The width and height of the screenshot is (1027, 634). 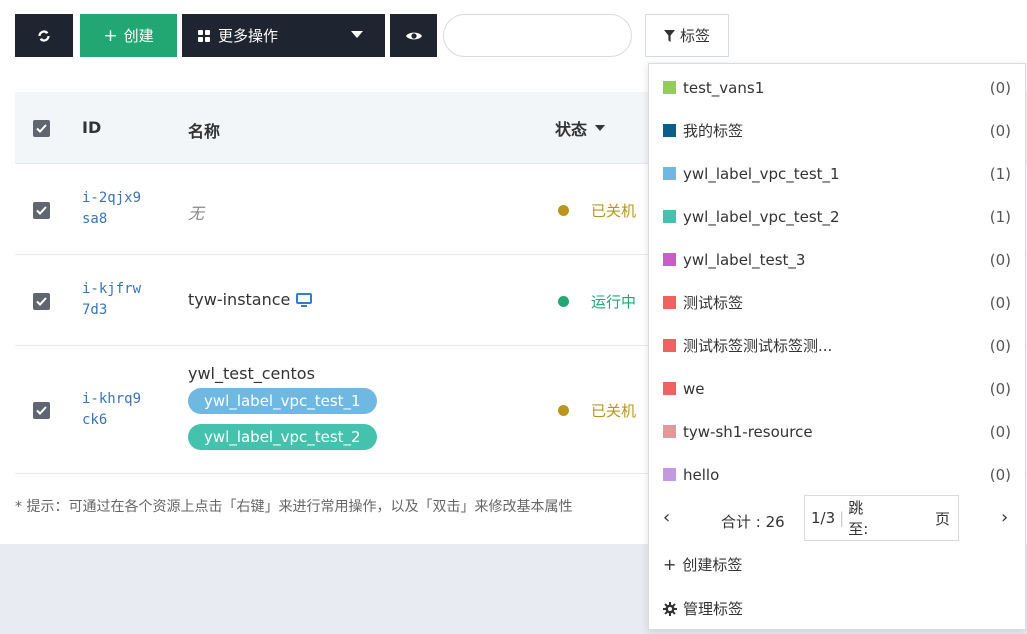 I want to click on tag-option: hello (0), so click(x=837, y=474).